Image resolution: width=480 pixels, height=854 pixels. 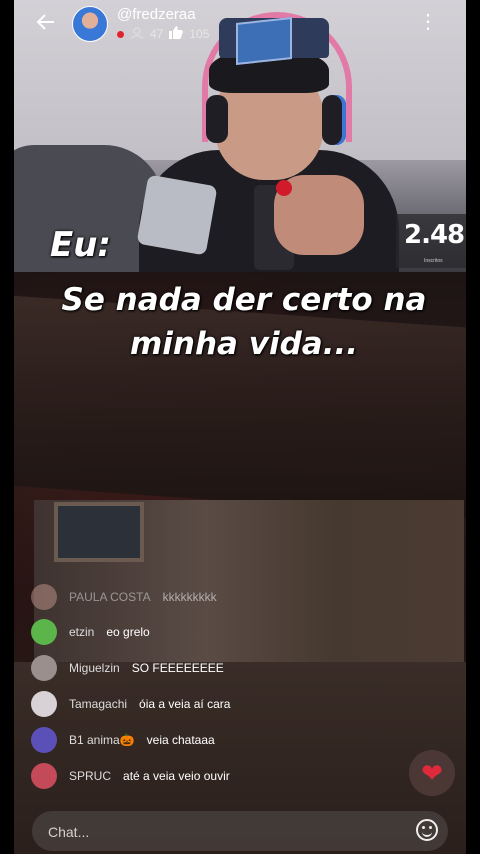 I want to click on mic-light, so click(x=284, y=188).